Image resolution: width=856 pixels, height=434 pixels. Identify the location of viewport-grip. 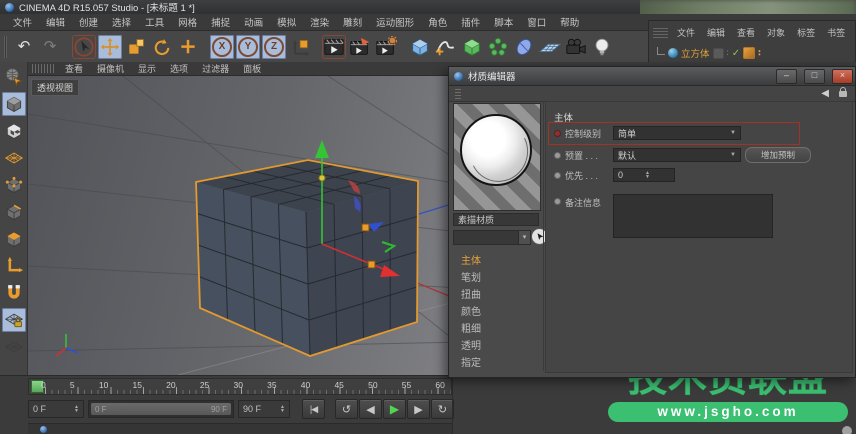
(43, 68).